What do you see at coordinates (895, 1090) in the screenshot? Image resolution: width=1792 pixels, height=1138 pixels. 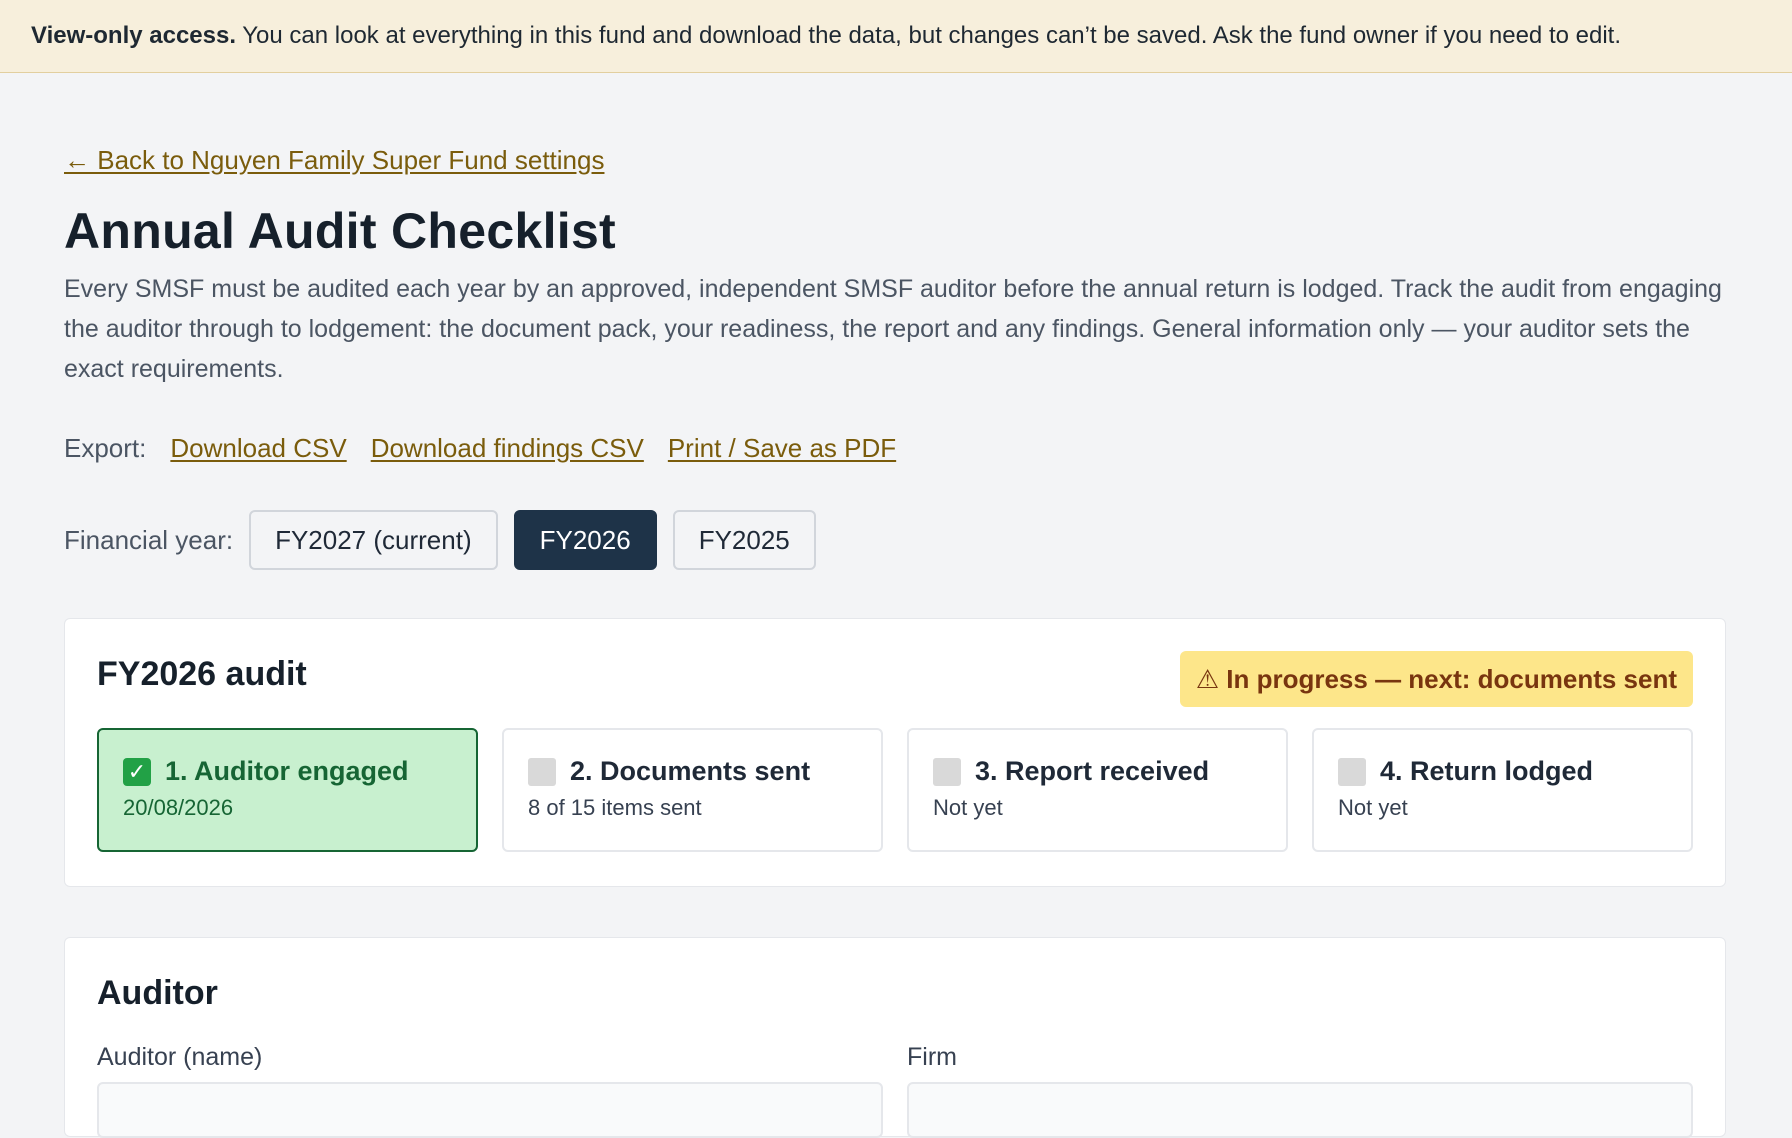 I see `auditor-fields: Auditor (name) Firm` at bounding box center [895, 1090].